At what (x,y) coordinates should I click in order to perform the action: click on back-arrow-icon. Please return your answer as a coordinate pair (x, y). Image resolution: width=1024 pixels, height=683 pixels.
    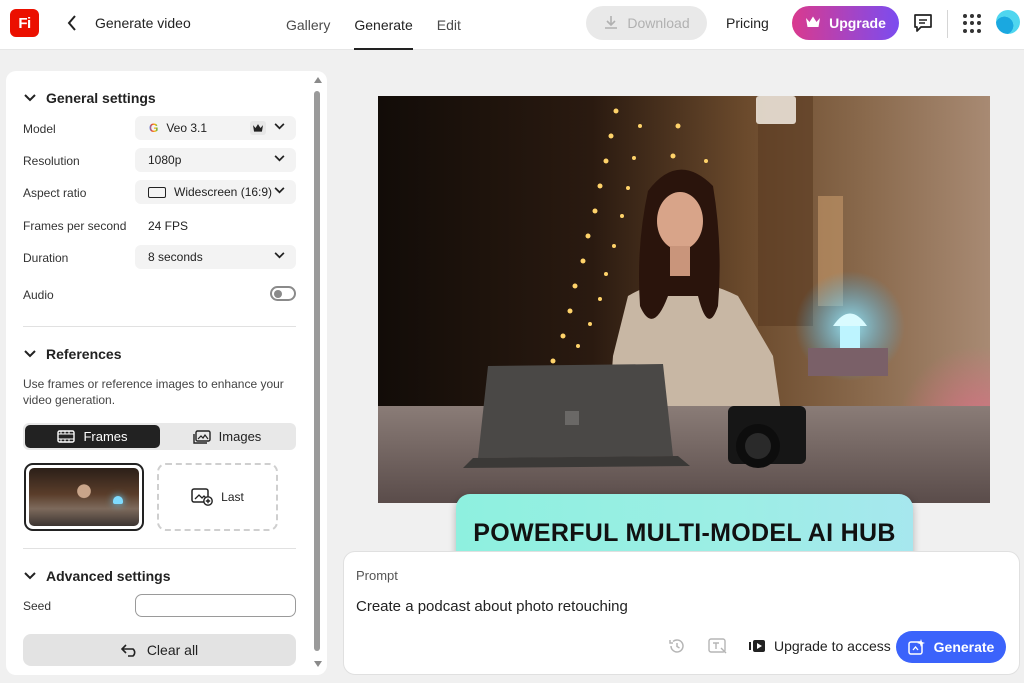
    Looking at the image, I should click on (72, 23).